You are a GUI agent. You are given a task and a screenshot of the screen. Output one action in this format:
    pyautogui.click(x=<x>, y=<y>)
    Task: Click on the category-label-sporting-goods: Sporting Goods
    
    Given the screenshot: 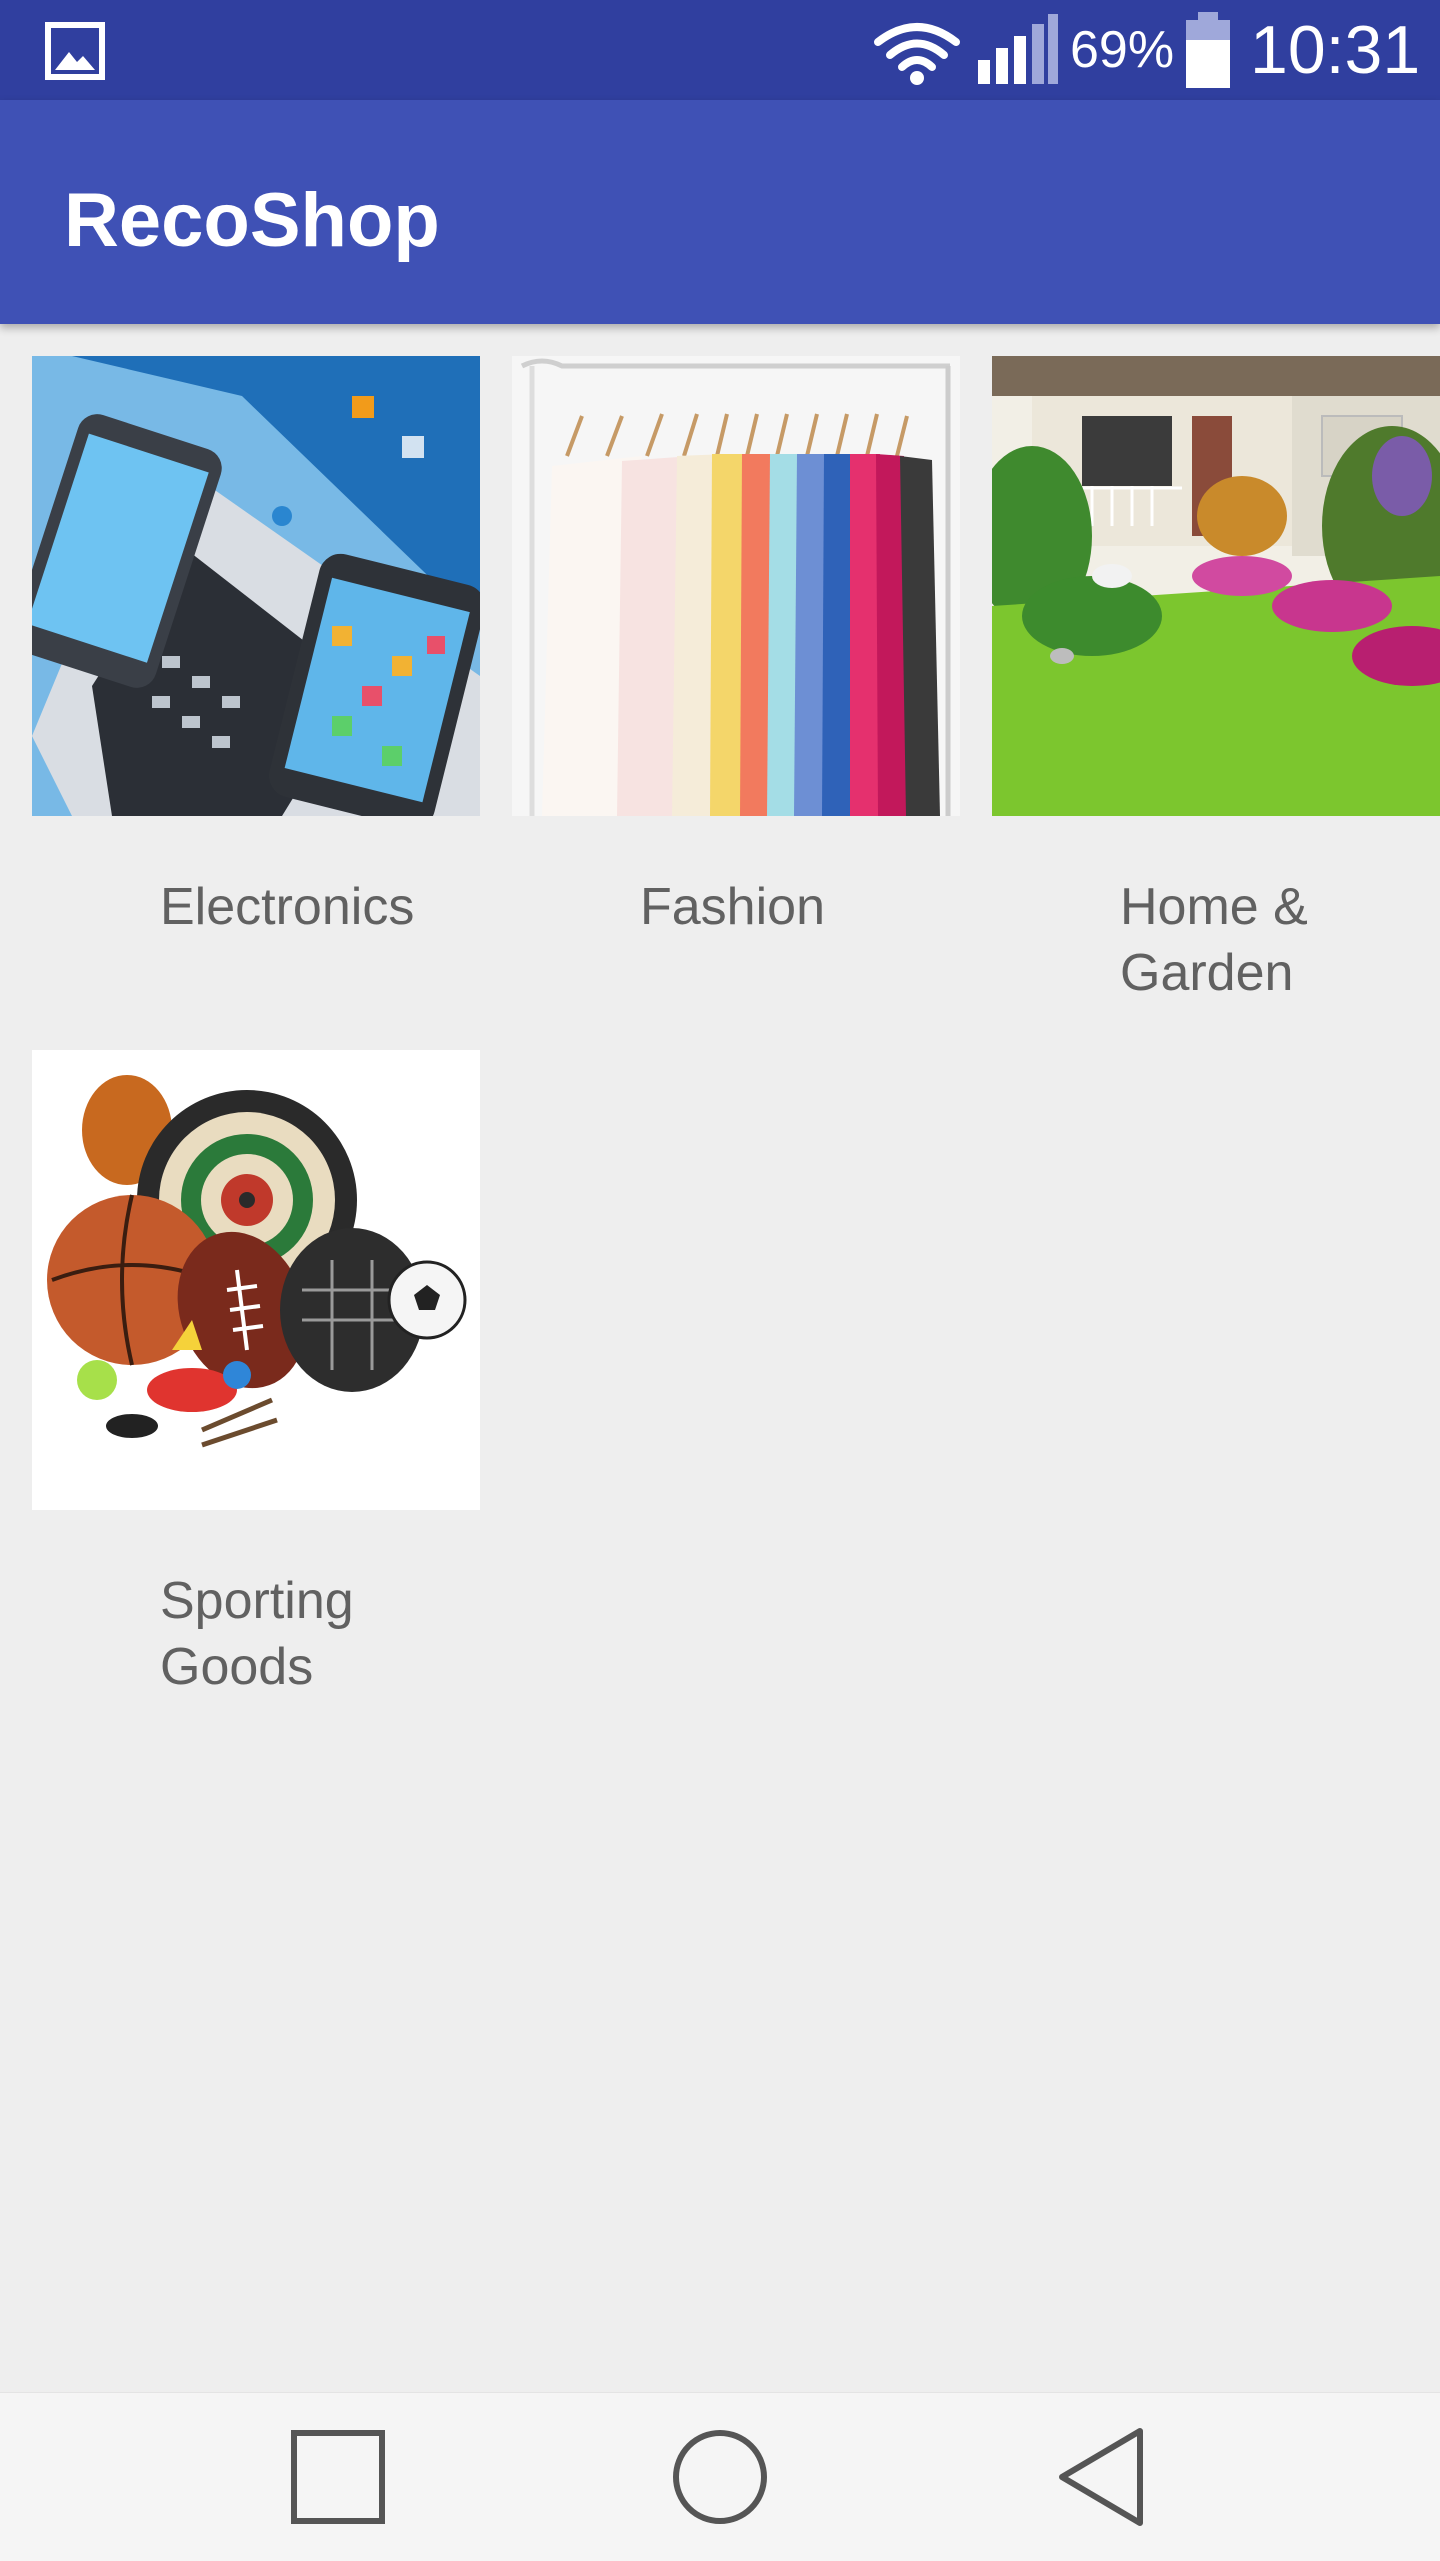 What is the action you would take?
    pyautogui.click(x=257, y=1634)
    